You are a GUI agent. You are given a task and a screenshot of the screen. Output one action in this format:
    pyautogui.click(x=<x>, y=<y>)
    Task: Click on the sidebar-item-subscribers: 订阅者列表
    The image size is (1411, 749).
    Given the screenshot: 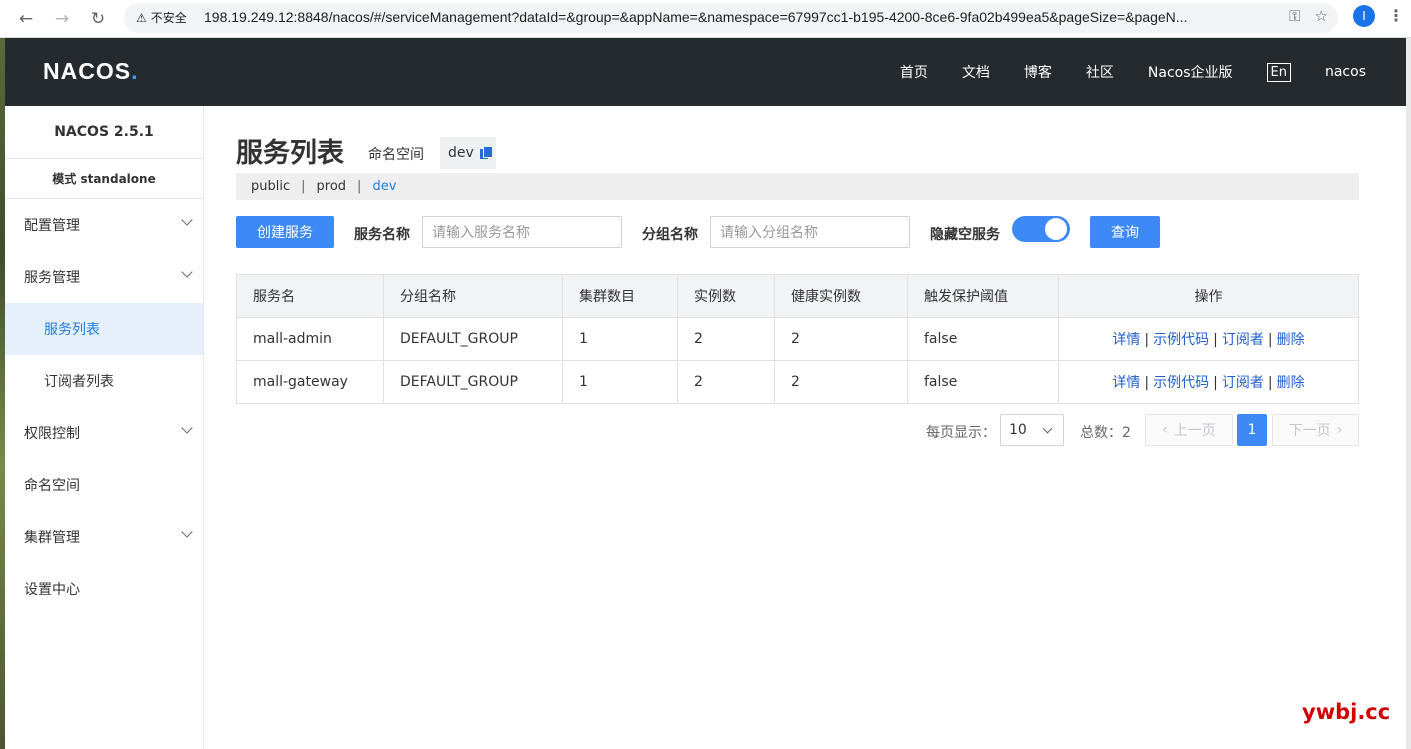 What is the action you would take?
    pyautogui.click(x=104, y=381)
    